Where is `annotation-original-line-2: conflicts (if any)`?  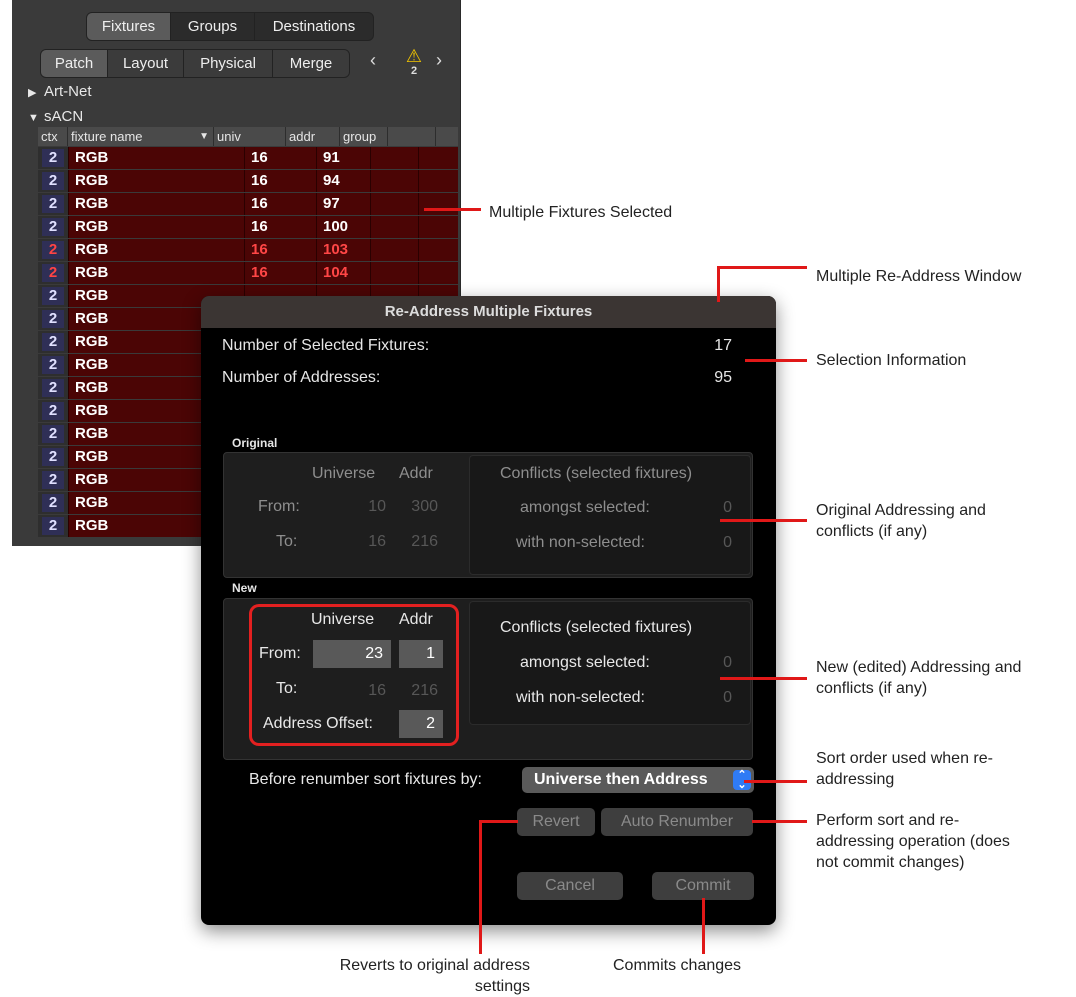
annotation-original-line-2: conflicts (if any) is located at coordinates (872, 531).